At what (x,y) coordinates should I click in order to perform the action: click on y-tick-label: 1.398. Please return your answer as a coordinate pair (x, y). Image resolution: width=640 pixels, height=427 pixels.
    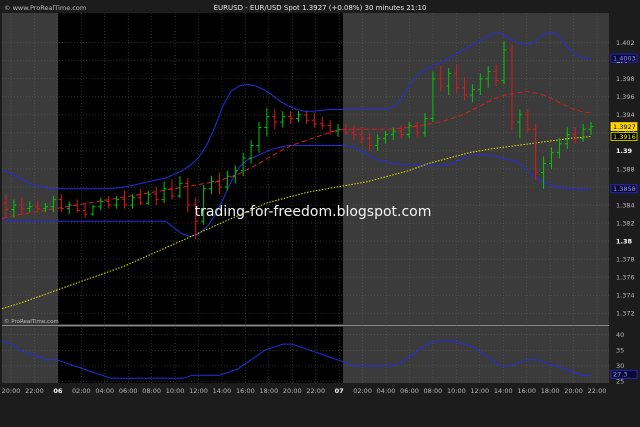
    Looking at the image, I should click on (625, 79).